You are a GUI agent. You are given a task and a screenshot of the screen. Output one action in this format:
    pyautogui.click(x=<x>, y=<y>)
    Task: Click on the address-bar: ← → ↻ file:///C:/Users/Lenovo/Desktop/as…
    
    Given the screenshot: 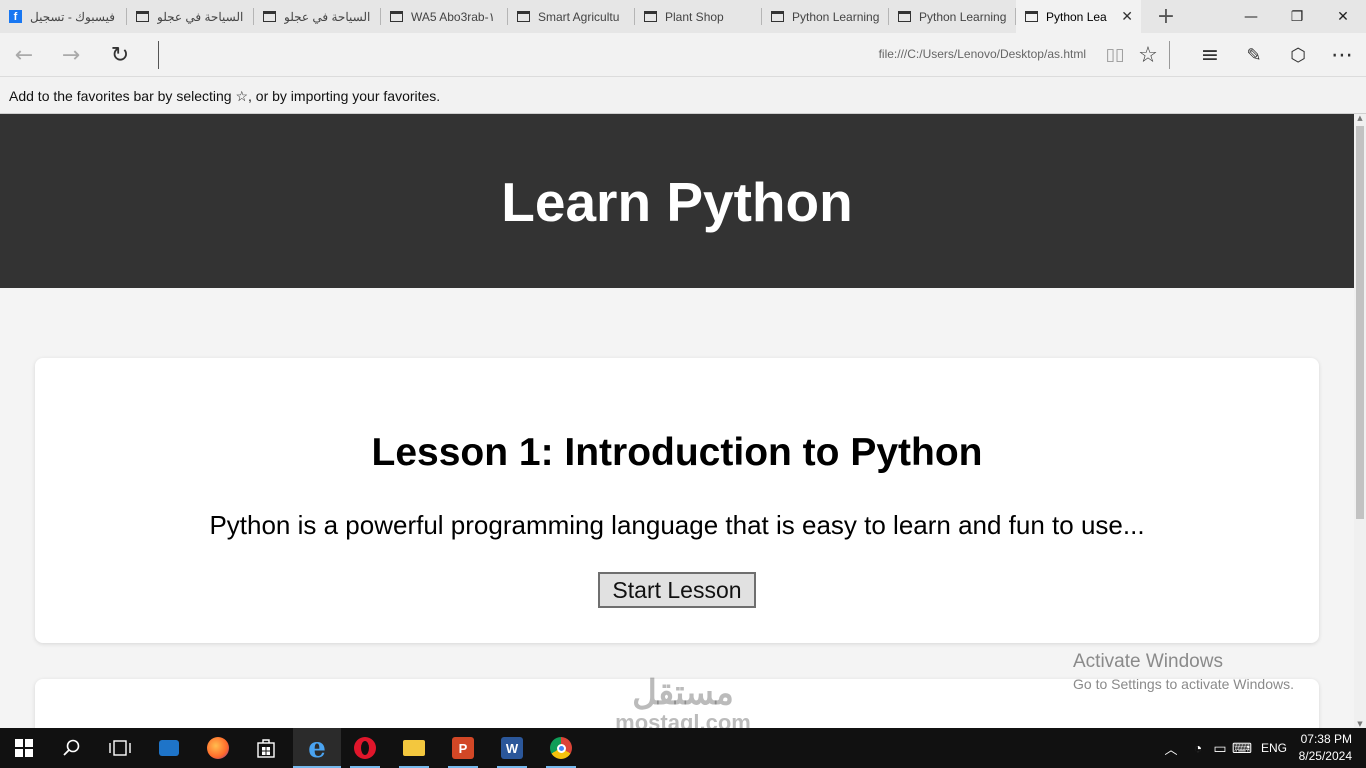 What is the action you would take?
    pyautogui.click(x=683, y=54)
    